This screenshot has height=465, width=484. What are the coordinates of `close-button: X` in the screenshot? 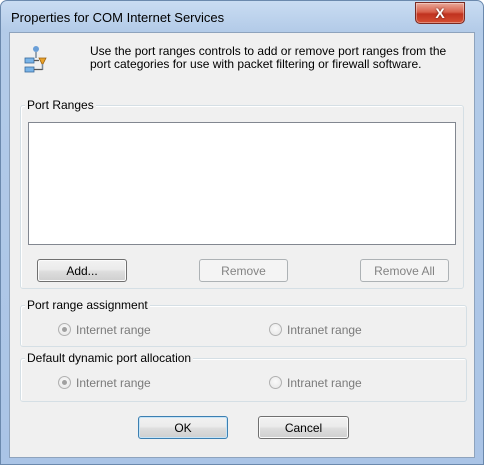 It's located at (440, 13).